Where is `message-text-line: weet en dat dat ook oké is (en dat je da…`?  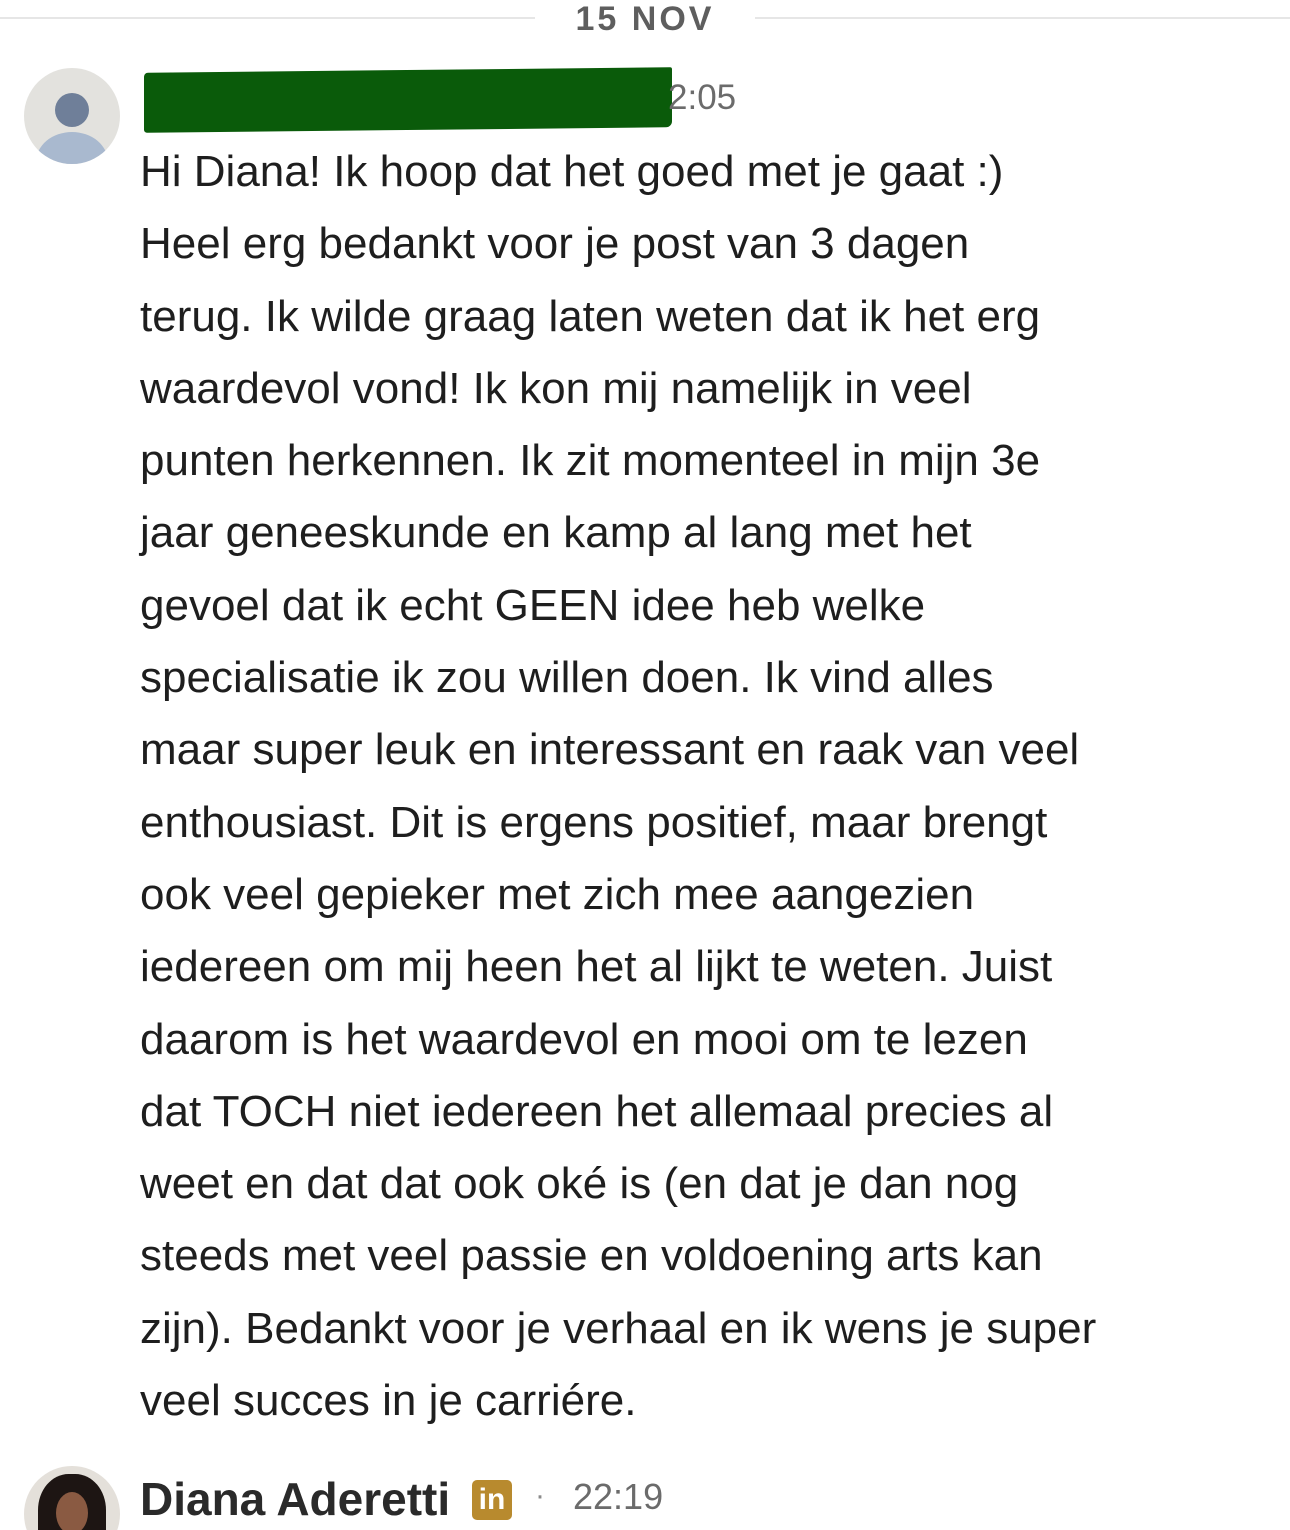 message-text-line: weet en dat dat ook oké is (en dat je da… is located at coordinates (579, 1184).